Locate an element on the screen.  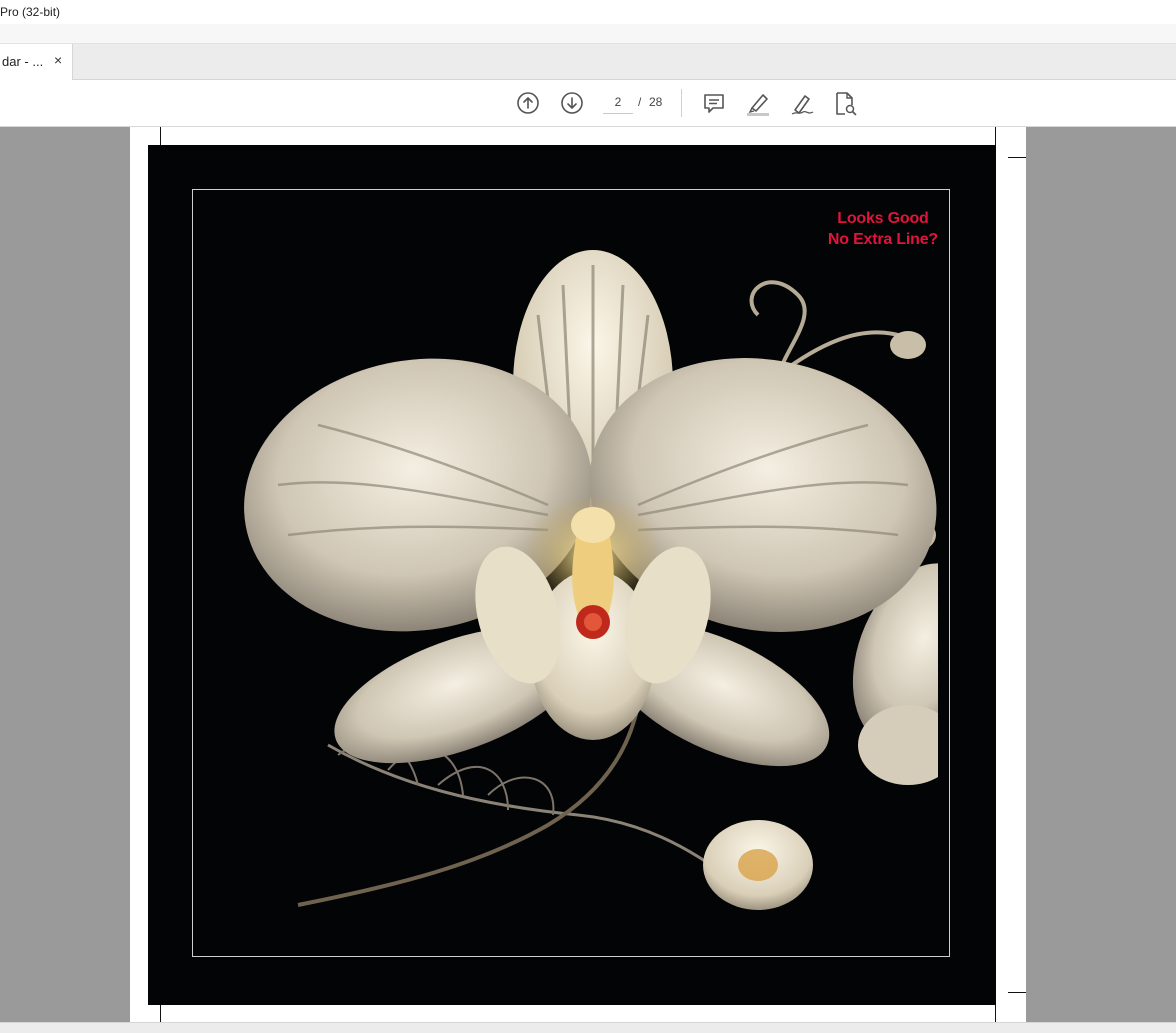
previous-page-button is located at coordinates (528, 104).